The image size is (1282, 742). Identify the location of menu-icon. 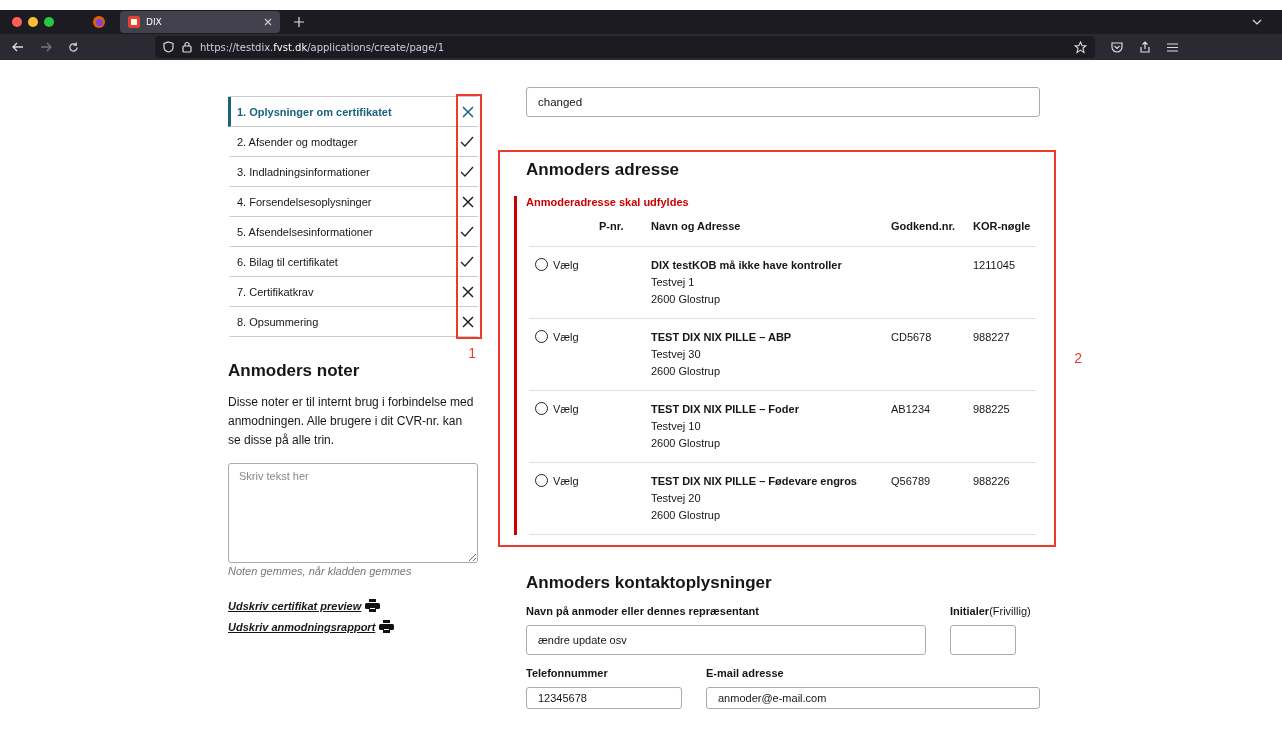
(1172, 47).